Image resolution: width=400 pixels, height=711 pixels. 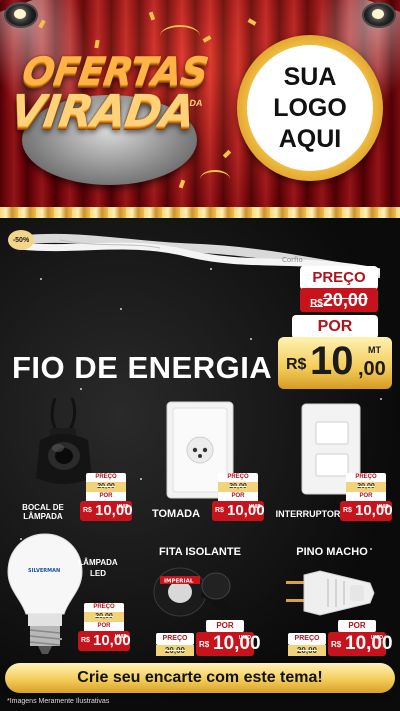 I want to click on price-tag-interruptor: PREÇO 20,00 POR R$ 10,00 UNID, so click(x=366, y=497).